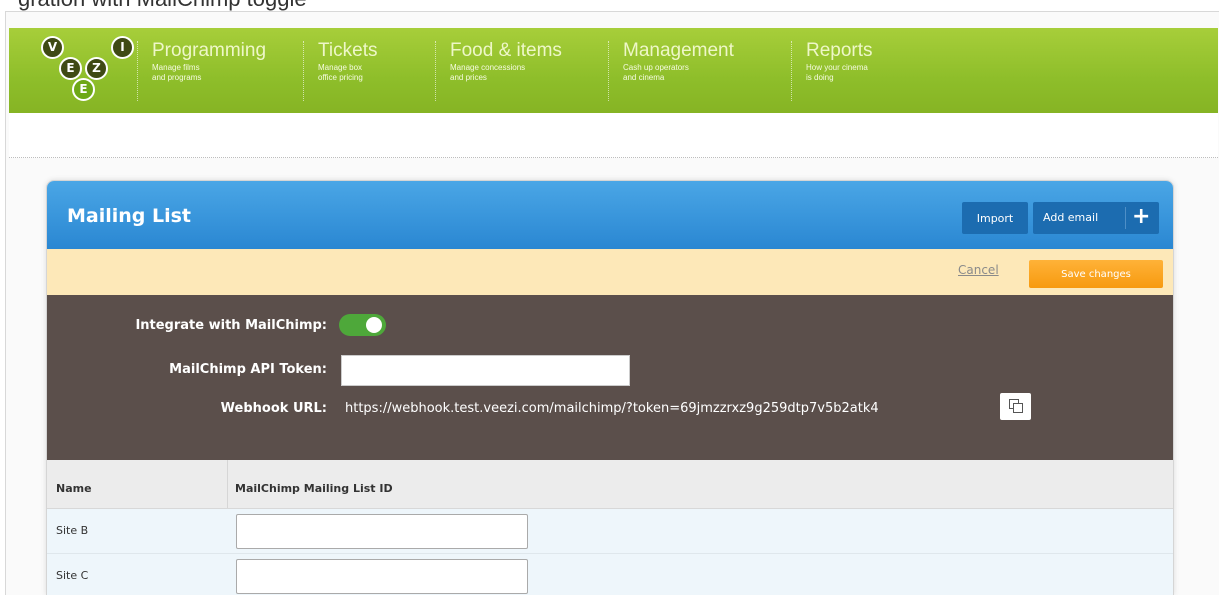 The height and width of the screenshot is (595, 1219). I want to click on nav-tickets: Tickets Manage box office pricing, so click(340, 71).